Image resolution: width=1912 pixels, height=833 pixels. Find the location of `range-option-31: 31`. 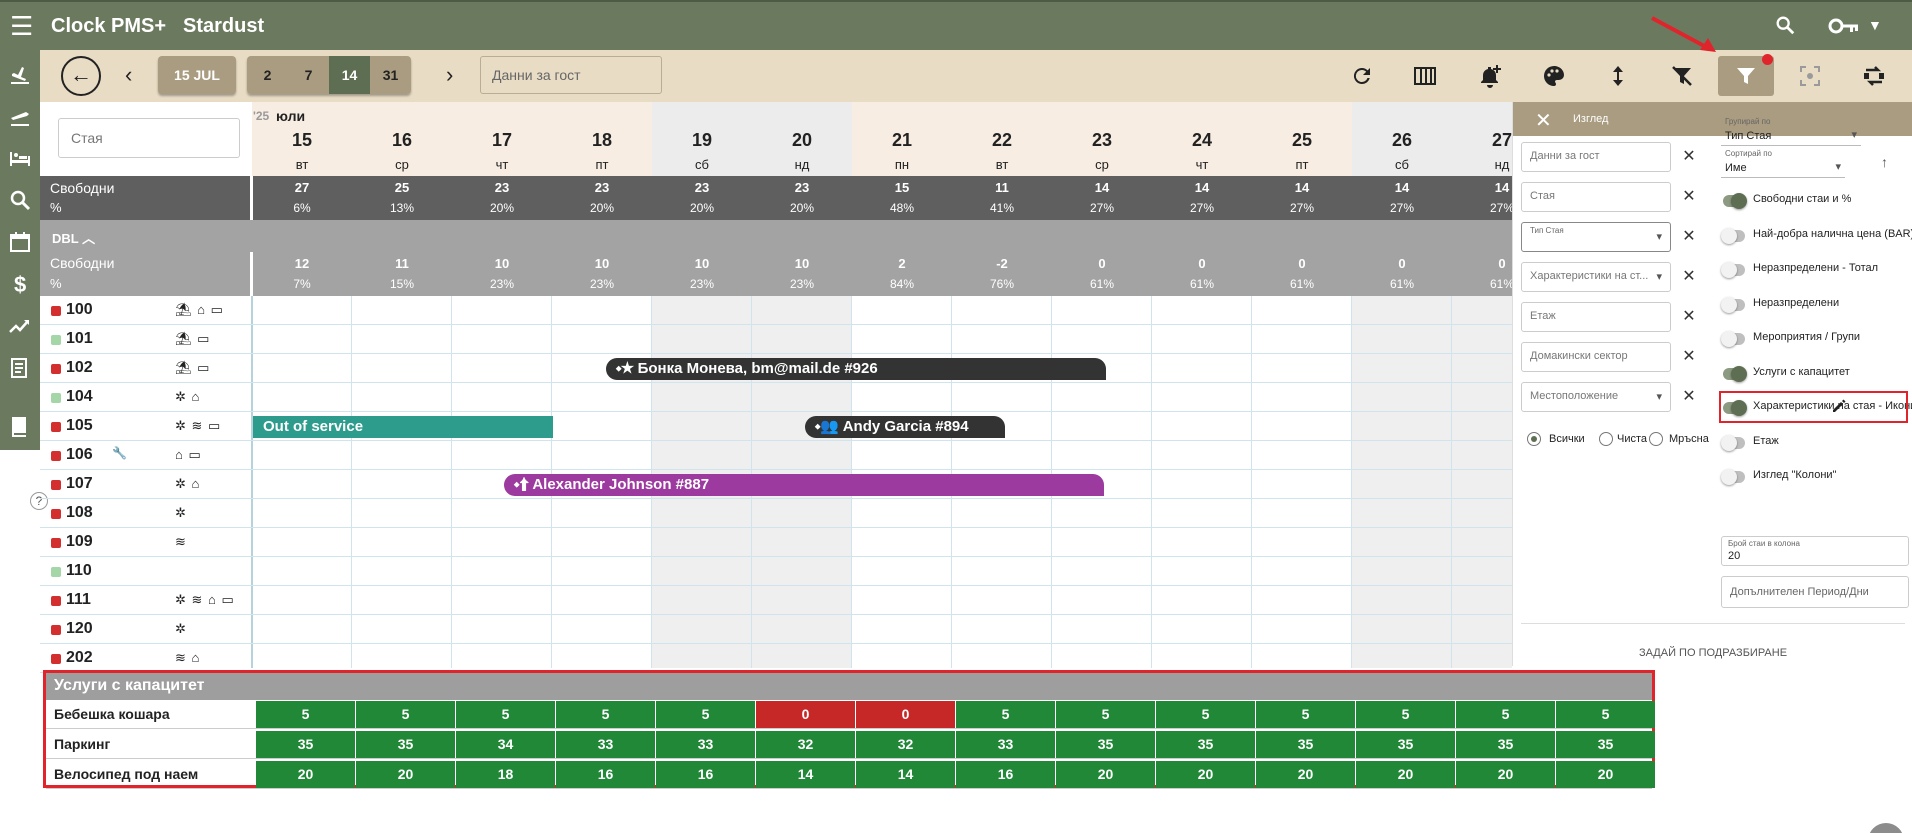

range-option-31: 31 is located at coordinates (390, 75).